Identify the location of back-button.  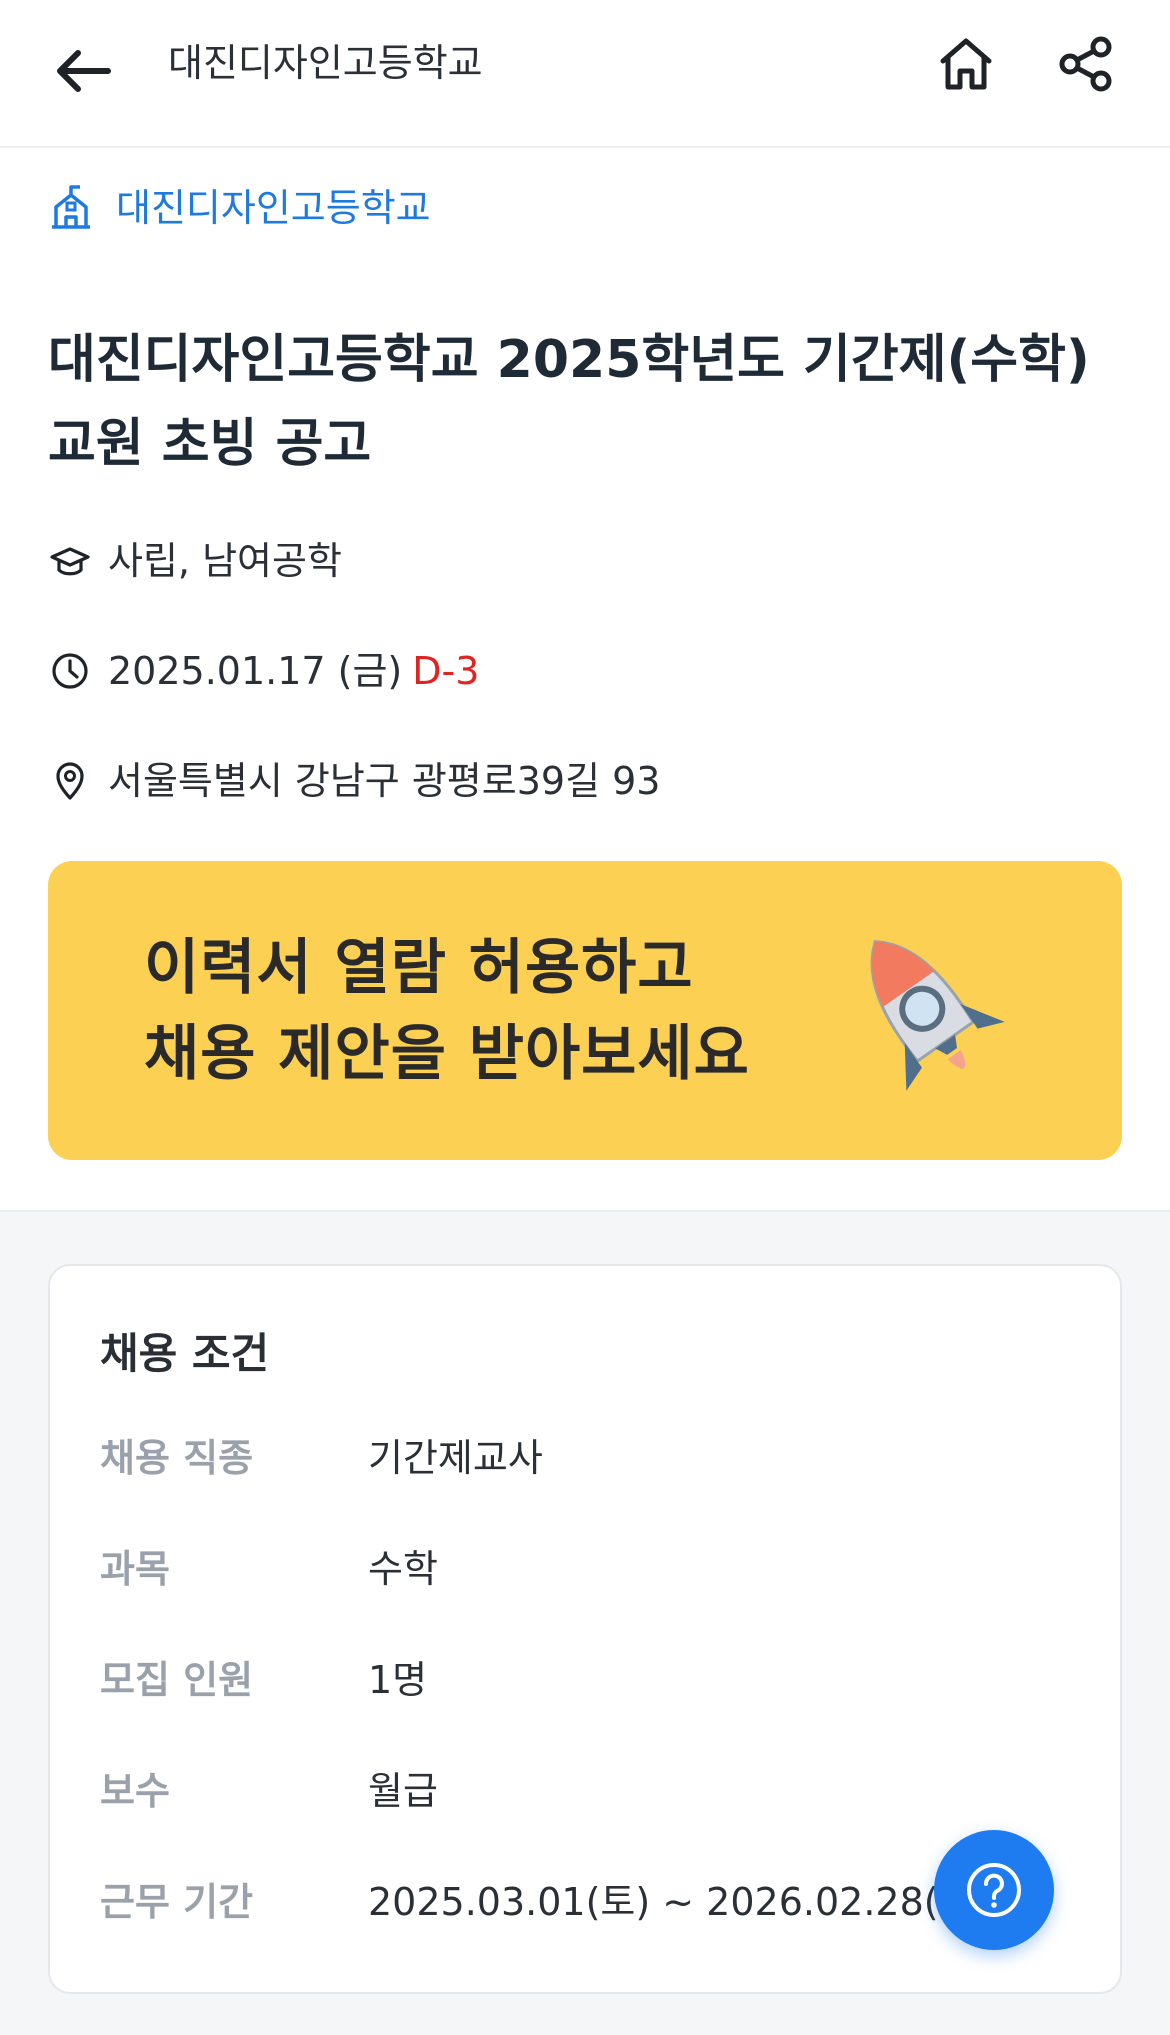
(83, 71).